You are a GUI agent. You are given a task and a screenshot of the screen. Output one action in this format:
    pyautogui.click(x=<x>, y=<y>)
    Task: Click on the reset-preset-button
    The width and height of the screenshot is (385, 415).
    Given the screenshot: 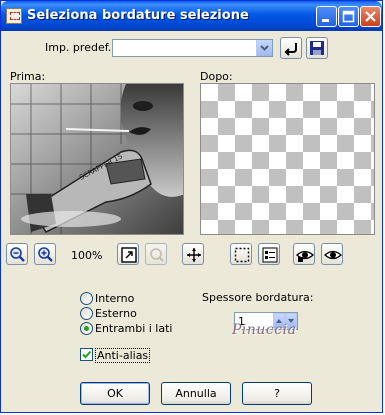 What is the action you would take?
    pyautogui.click(x=291, y=48)
    